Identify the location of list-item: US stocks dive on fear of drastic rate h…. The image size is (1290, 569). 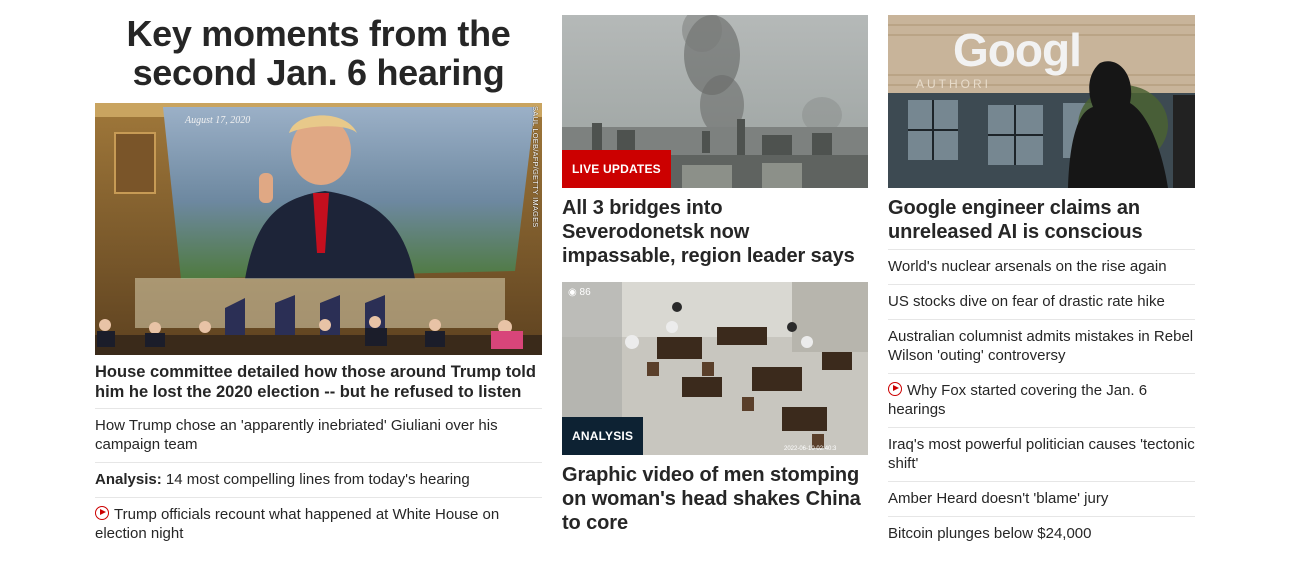
(1041, 302).